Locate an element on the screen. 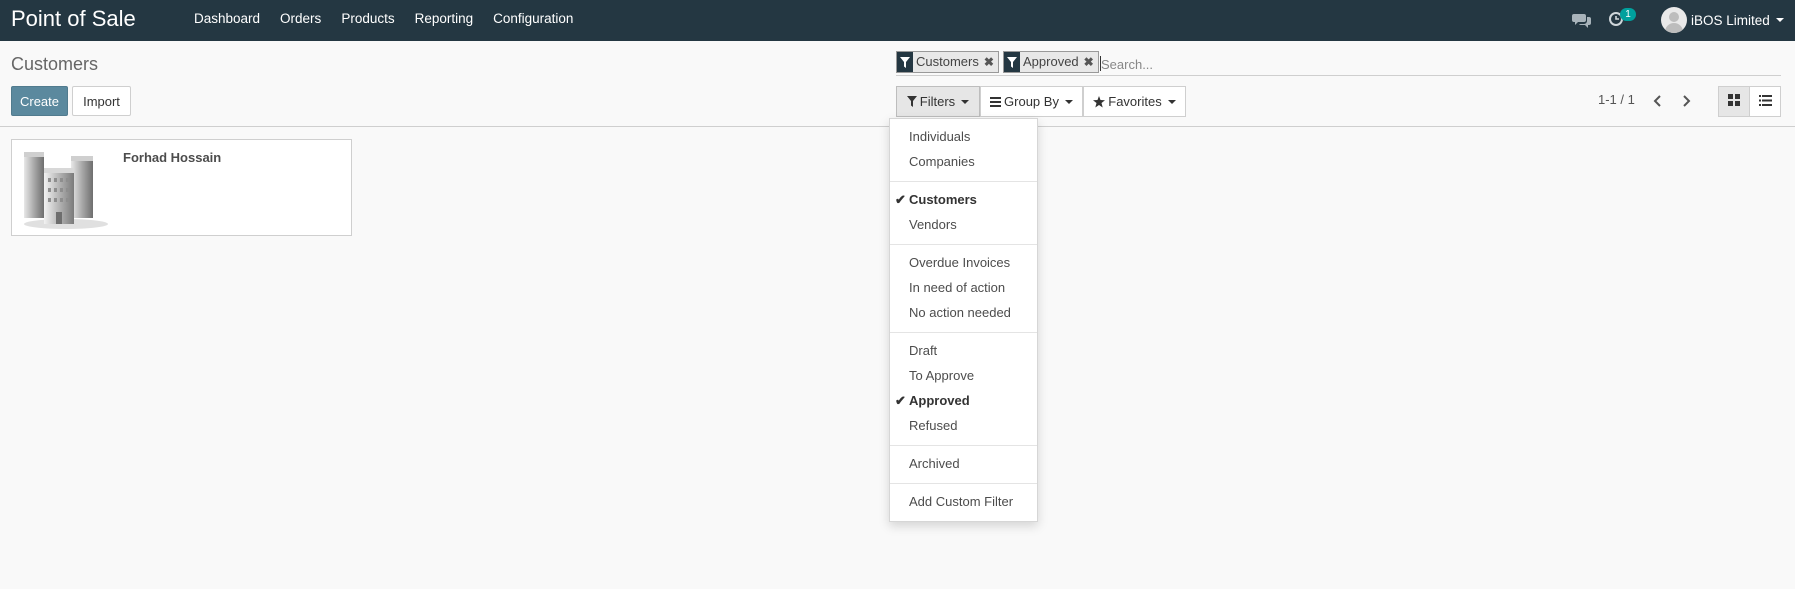 The width and height of the screenshot is (1795, 589). activity-badge: 1 is located at coordinates (1628, 14).